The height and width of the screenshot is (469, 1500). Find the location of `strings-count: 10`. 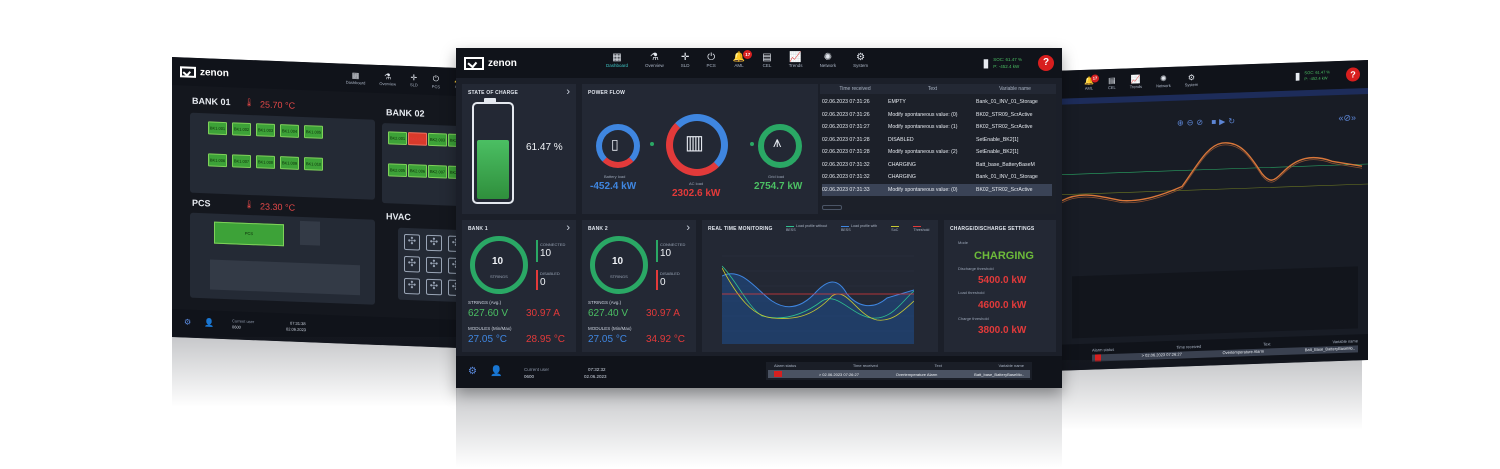

strings-count: 10 is located at coordinates (498, 261).